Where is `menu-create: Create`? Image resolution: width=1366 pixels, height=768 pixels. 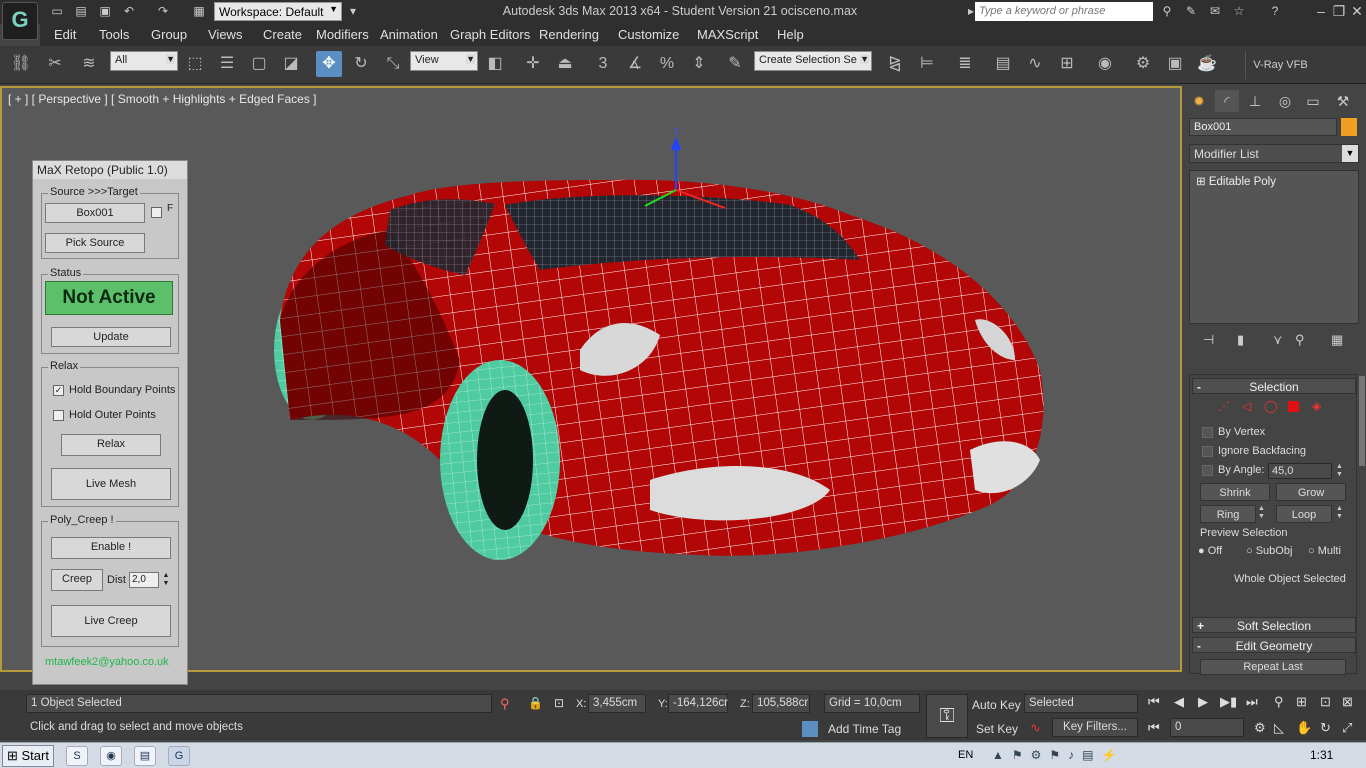
menu-create: Create is located at coordinates (282, 34).